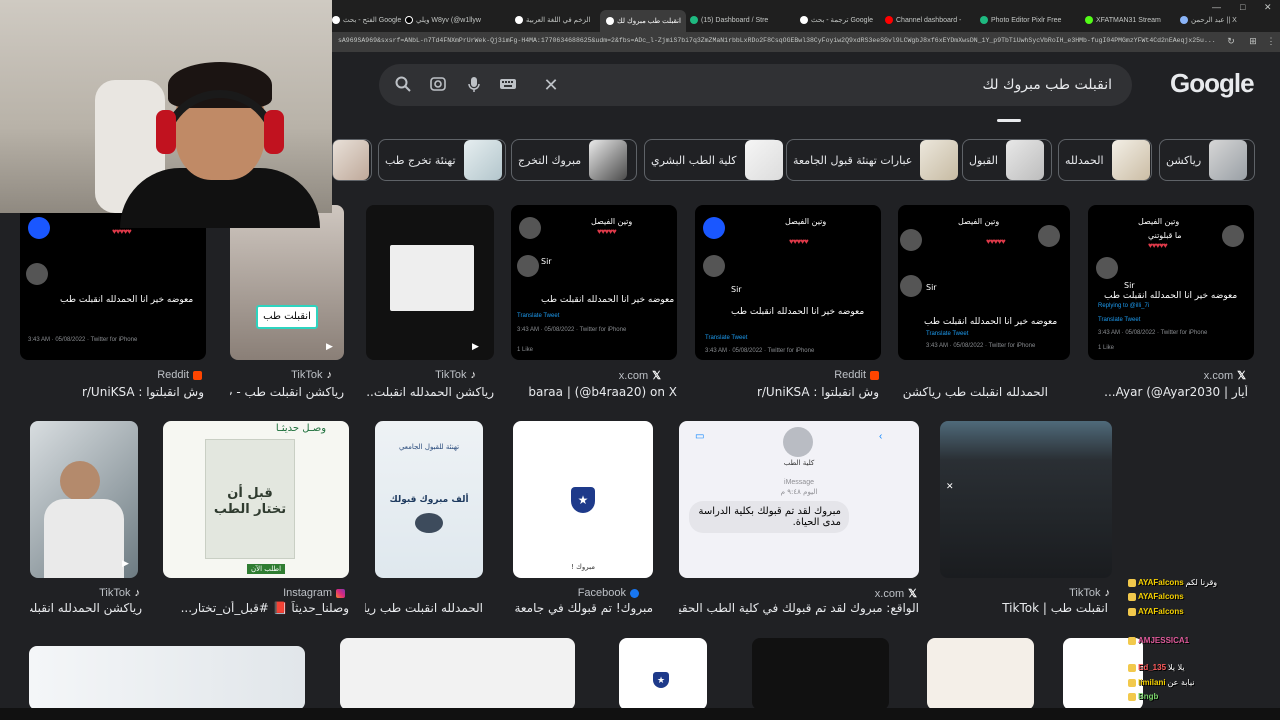  What do you see at coordinates (1026, 499) in the screenshot?
I see `result-image: ✕` at bounding box center [1026, 499].